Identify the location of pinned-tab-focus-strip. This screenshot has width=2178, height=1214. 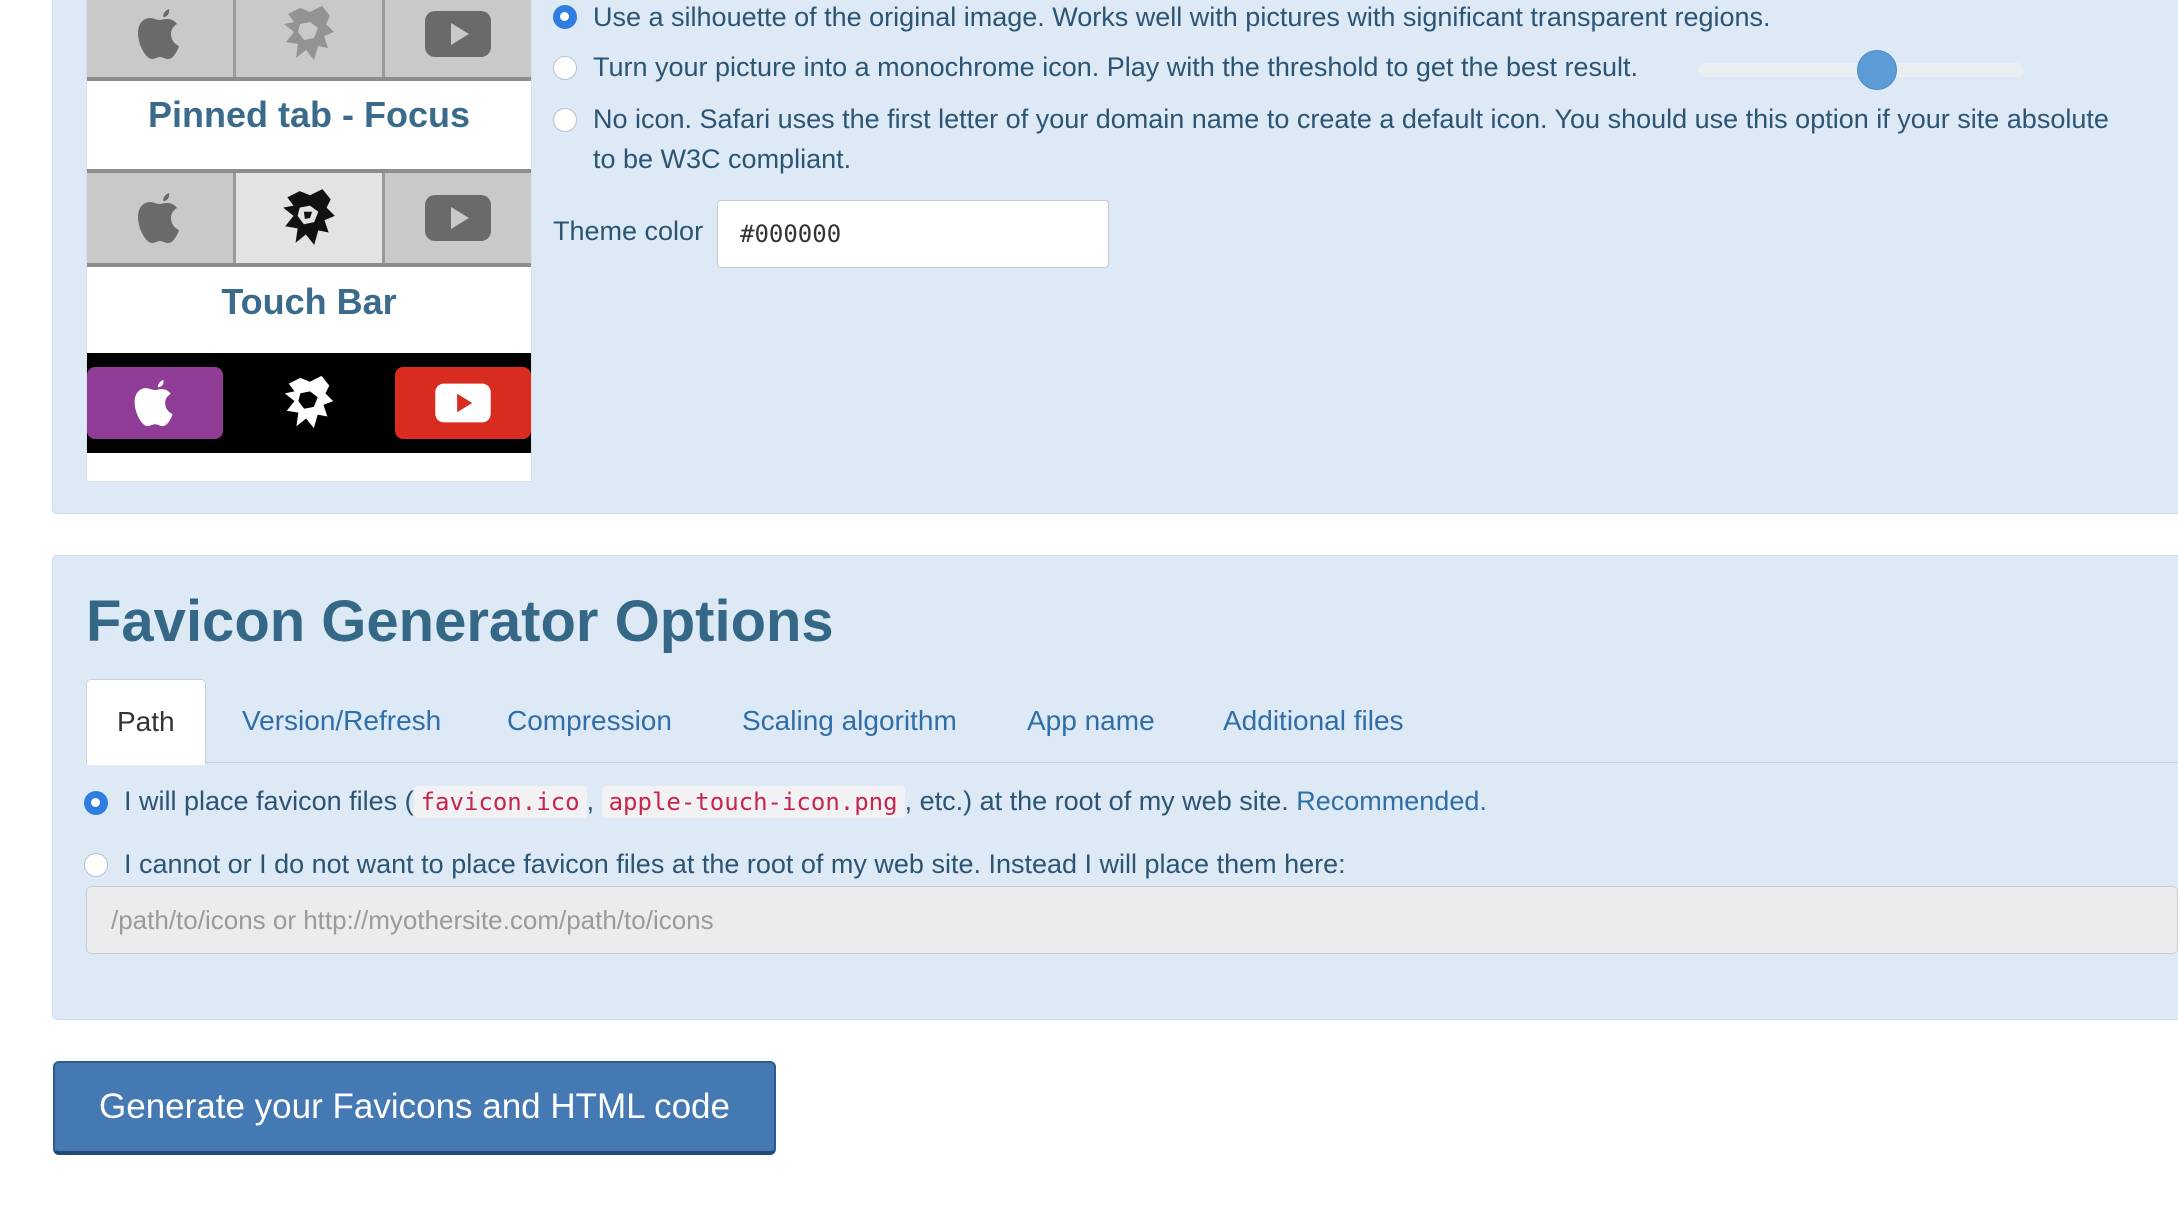
(309, 218).